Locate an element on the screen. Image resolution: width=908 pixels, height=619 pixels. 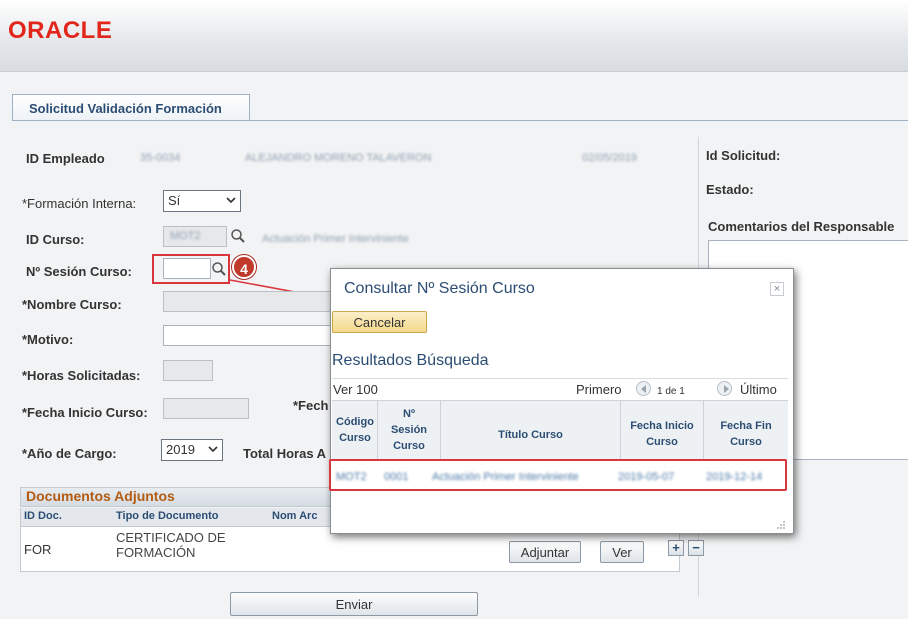
id-solicitud-label: Id Solicitud: is located at coordinates (743, 155).